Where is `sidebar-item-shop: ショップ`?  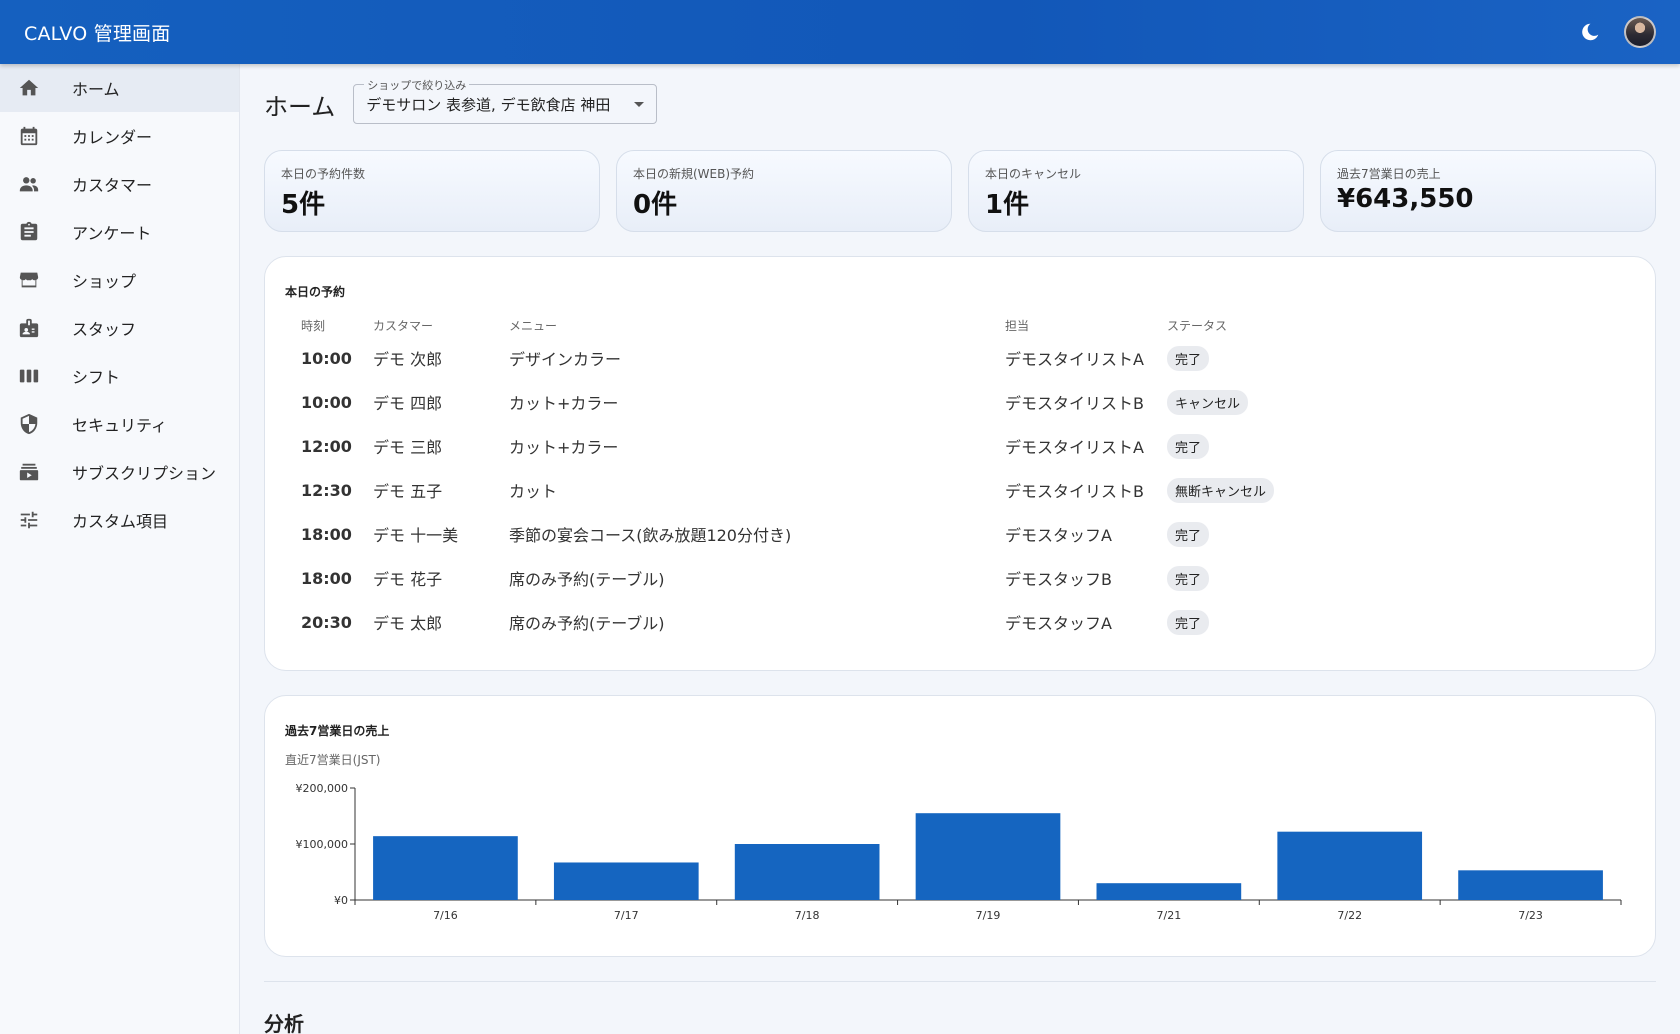
sidebar-item-shop: ショップ is located at coordinates (119, 280).